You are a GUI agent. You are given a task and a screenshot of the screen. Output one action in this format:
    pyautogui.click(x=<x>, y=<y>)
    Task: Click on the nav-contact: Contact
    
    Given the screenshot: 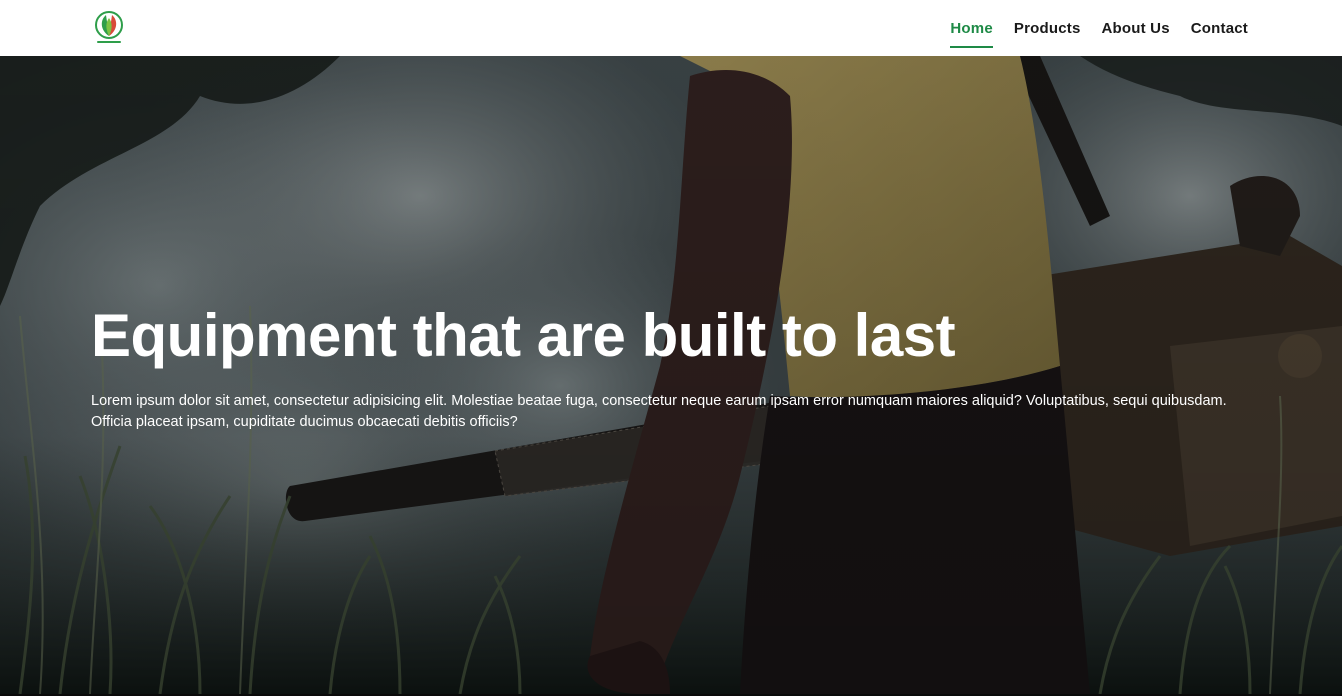 What is the action you would take?
    pyautogui.click(x=1219, y=28)
    